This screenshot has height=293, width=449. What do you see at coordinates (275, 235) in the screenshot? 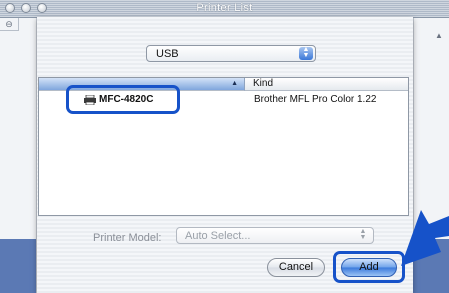
I see `printer-model-popup: Auto Select... ▲ ▼` at bounding box center [275, 235].